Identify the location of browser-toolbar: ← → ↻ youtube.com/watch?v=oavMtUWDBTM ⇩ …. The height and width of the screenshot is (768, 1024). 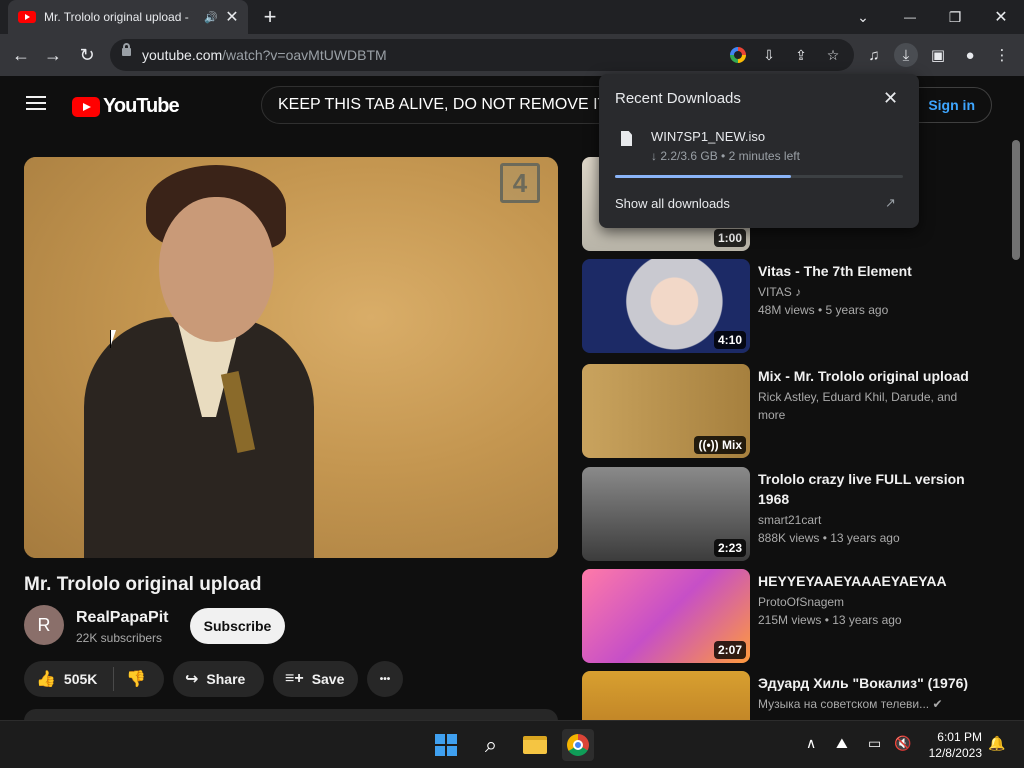
(512, 55).